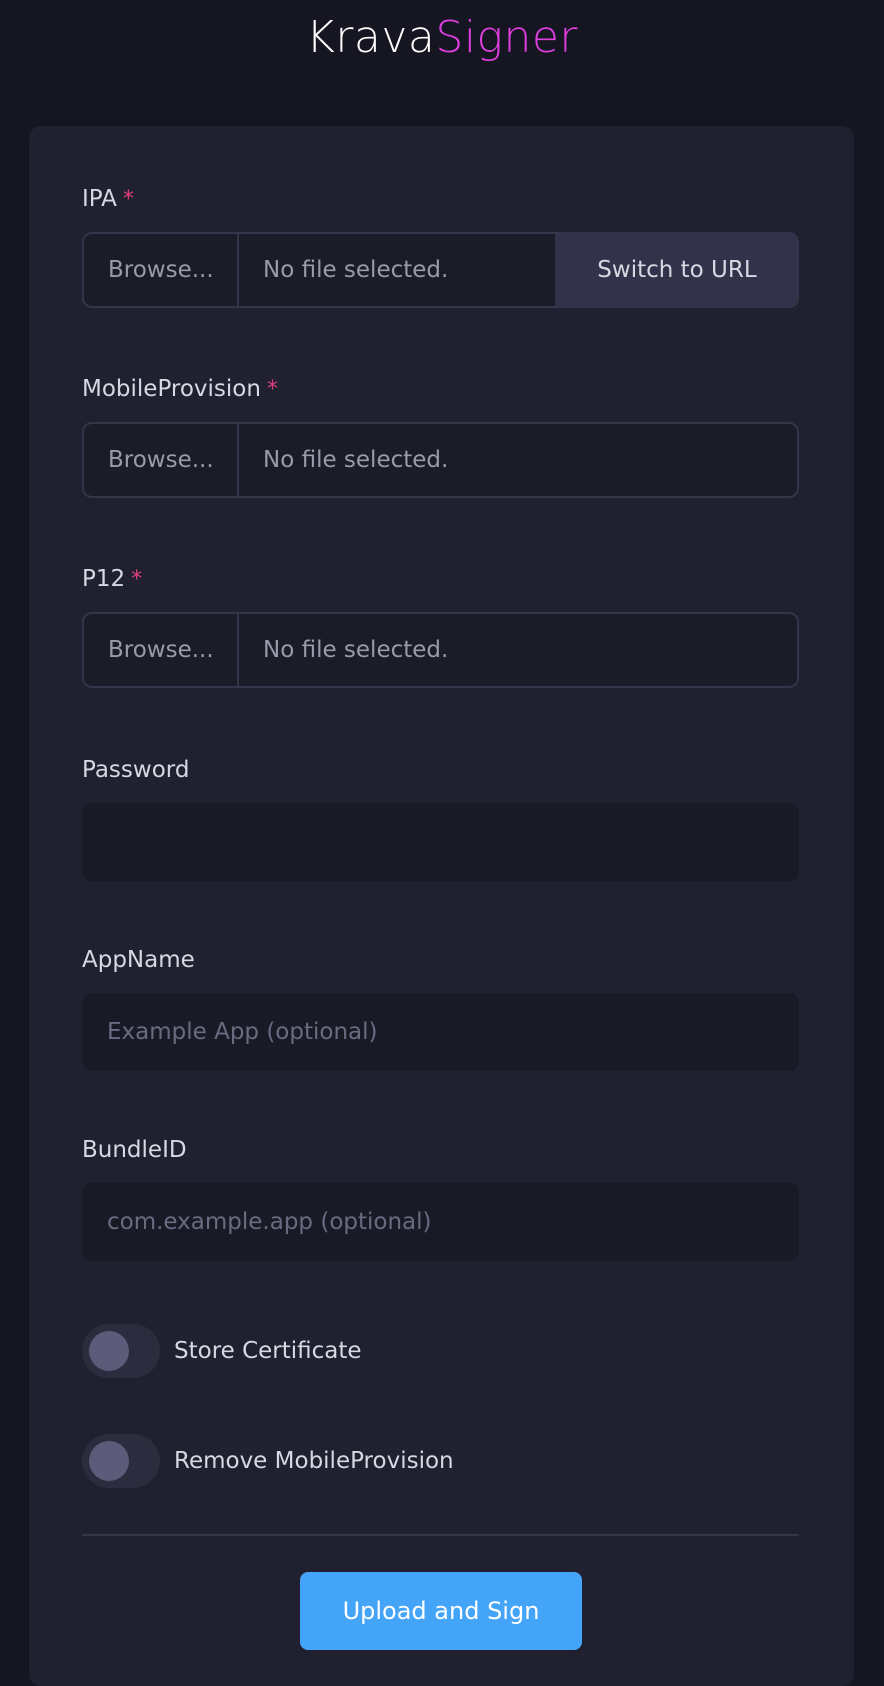 The width and height of the screenshot is (884, 1686). Describe the element at coordinates (242, 1032) in the screenshot. I see `appname-placeholder: Example App (optional)` at that location.